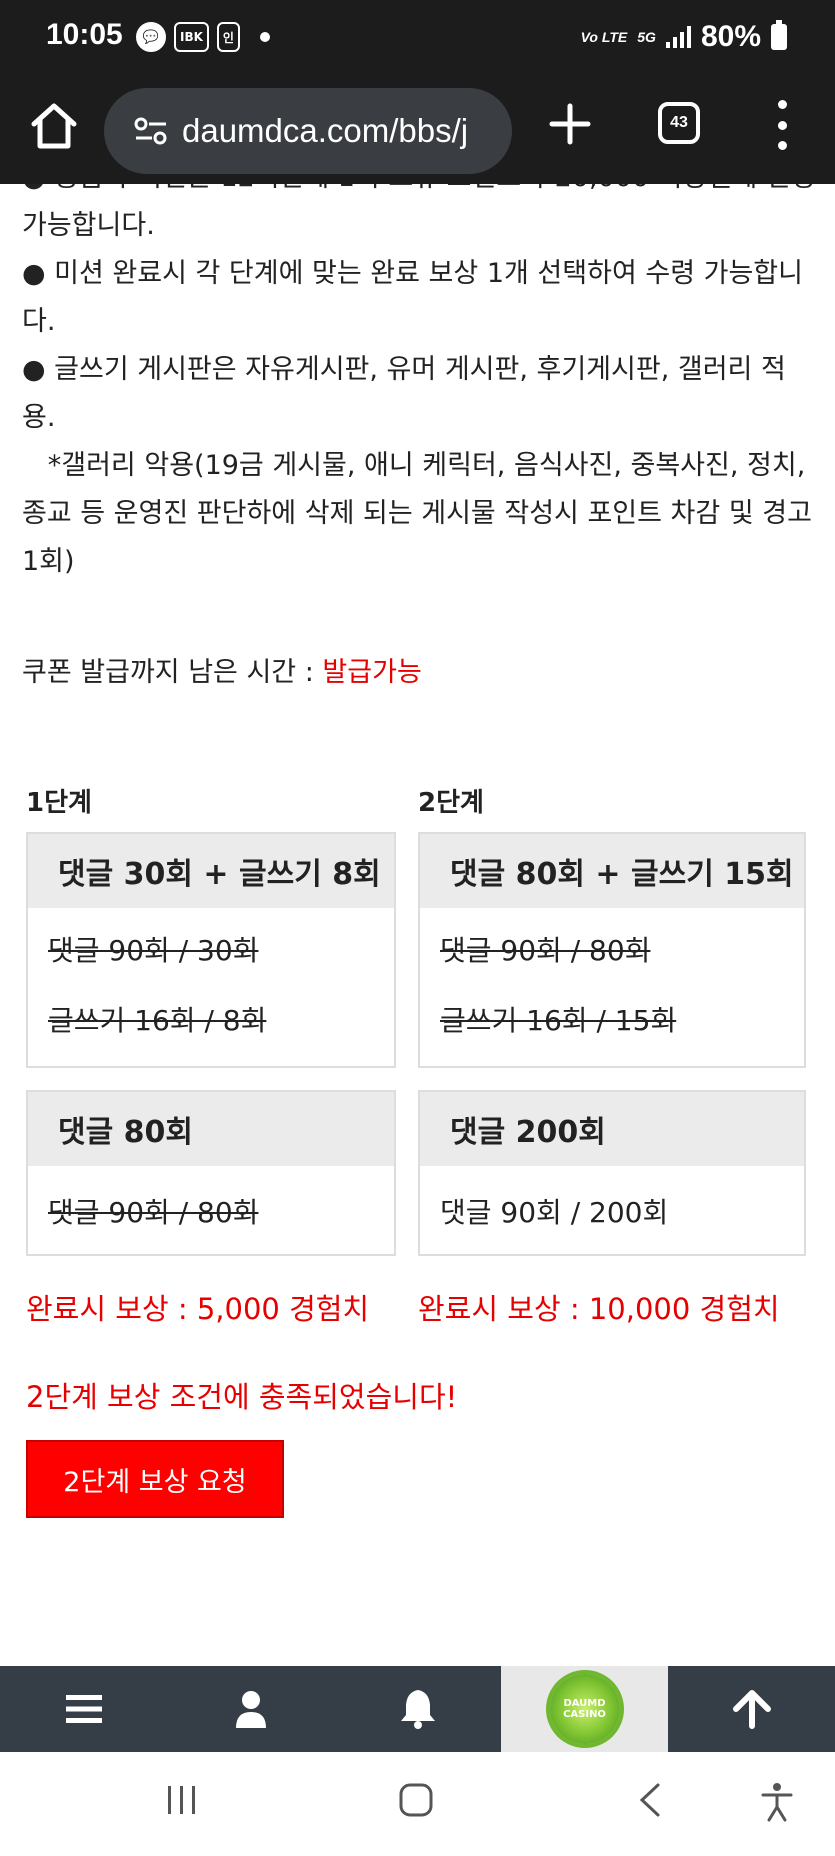 The height and width of the screenshot is (1856, 835). Describe the element at coordinates (545, 950) in the screenshot. I see `stage-2-comment-progress: 댓글 90회 / 80회` at that location.